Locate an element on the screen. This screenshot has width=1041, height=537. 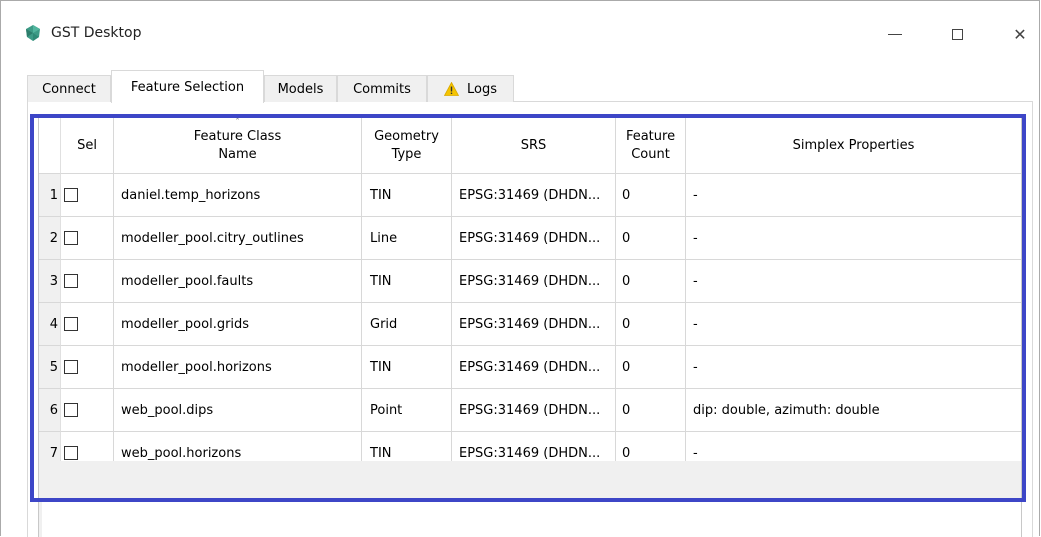
tab-models: Models is located at coordinates (300, 88).